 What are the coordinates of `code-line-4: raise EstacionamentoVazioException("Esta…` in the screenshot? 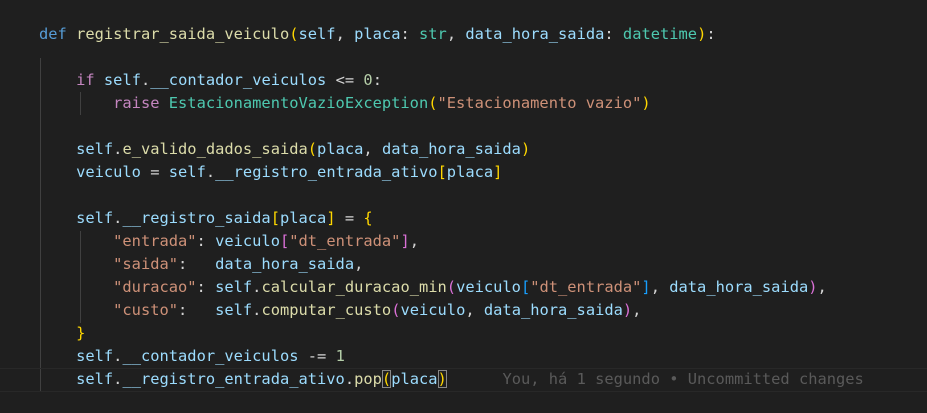 It's located at (325, 103).